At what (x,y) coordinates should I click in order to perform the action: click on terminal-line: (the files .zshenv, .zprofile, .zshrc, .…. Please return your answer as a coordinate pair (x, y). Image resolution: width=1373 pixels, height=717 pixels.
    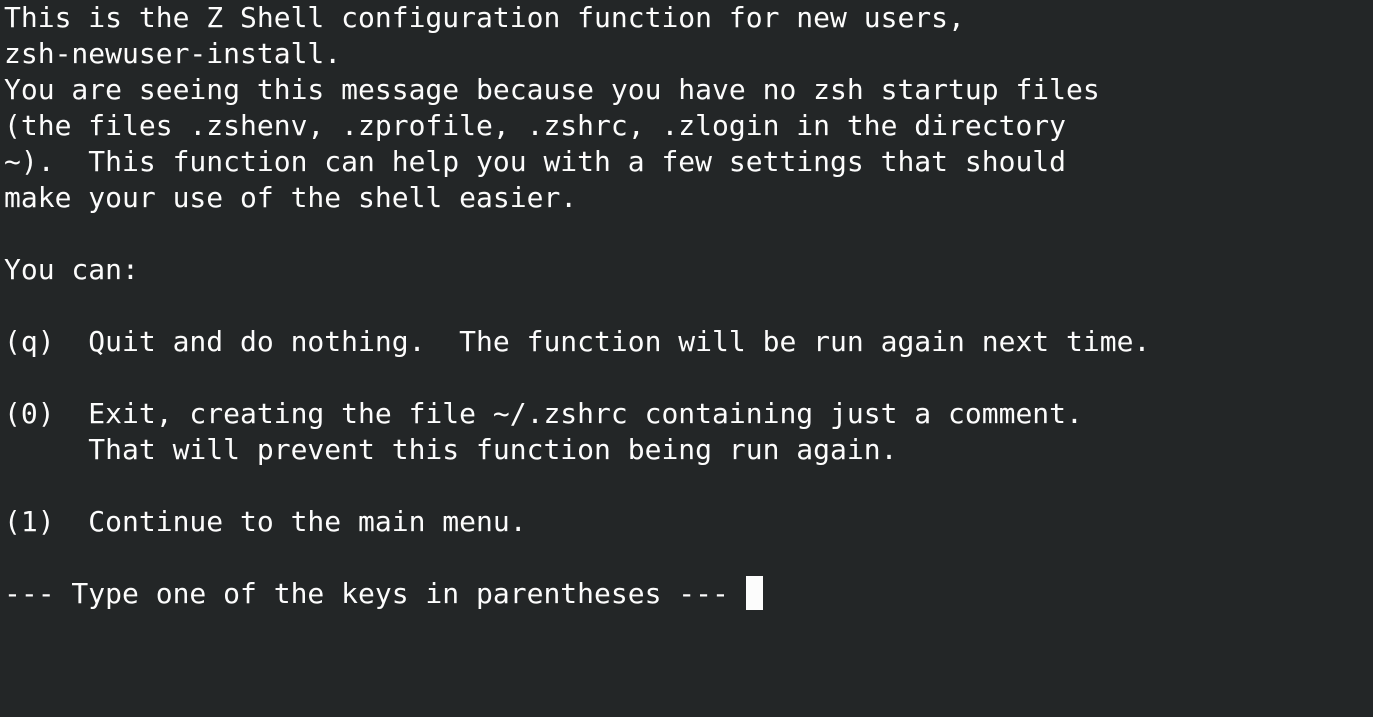
    Looking at the image, I should click on (535, 125).